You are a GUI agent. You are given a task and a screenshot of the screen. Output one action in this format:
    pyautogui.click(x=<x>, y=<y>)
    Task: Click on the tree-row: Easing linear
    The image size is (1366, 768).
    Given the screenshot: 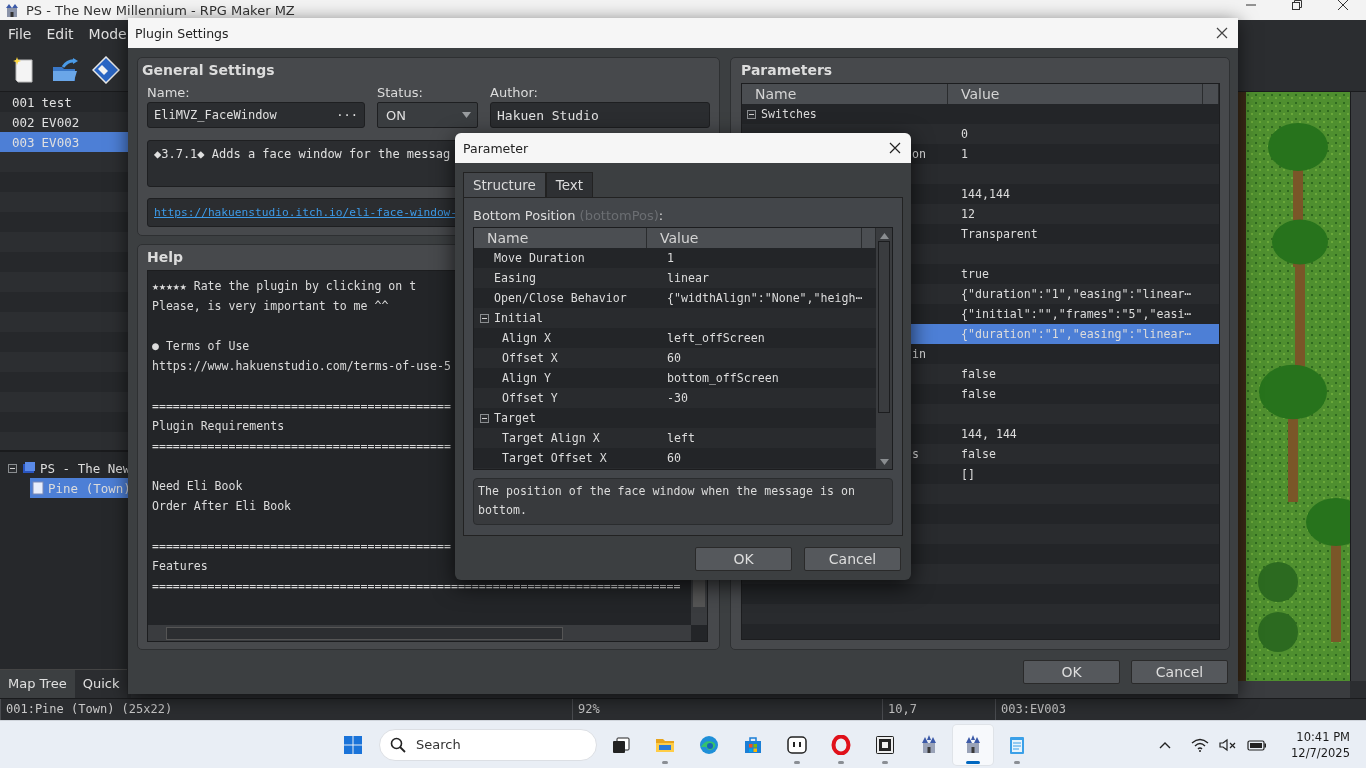 What is the action you would take?
    pyautogui.click(x=675, y=278)
    